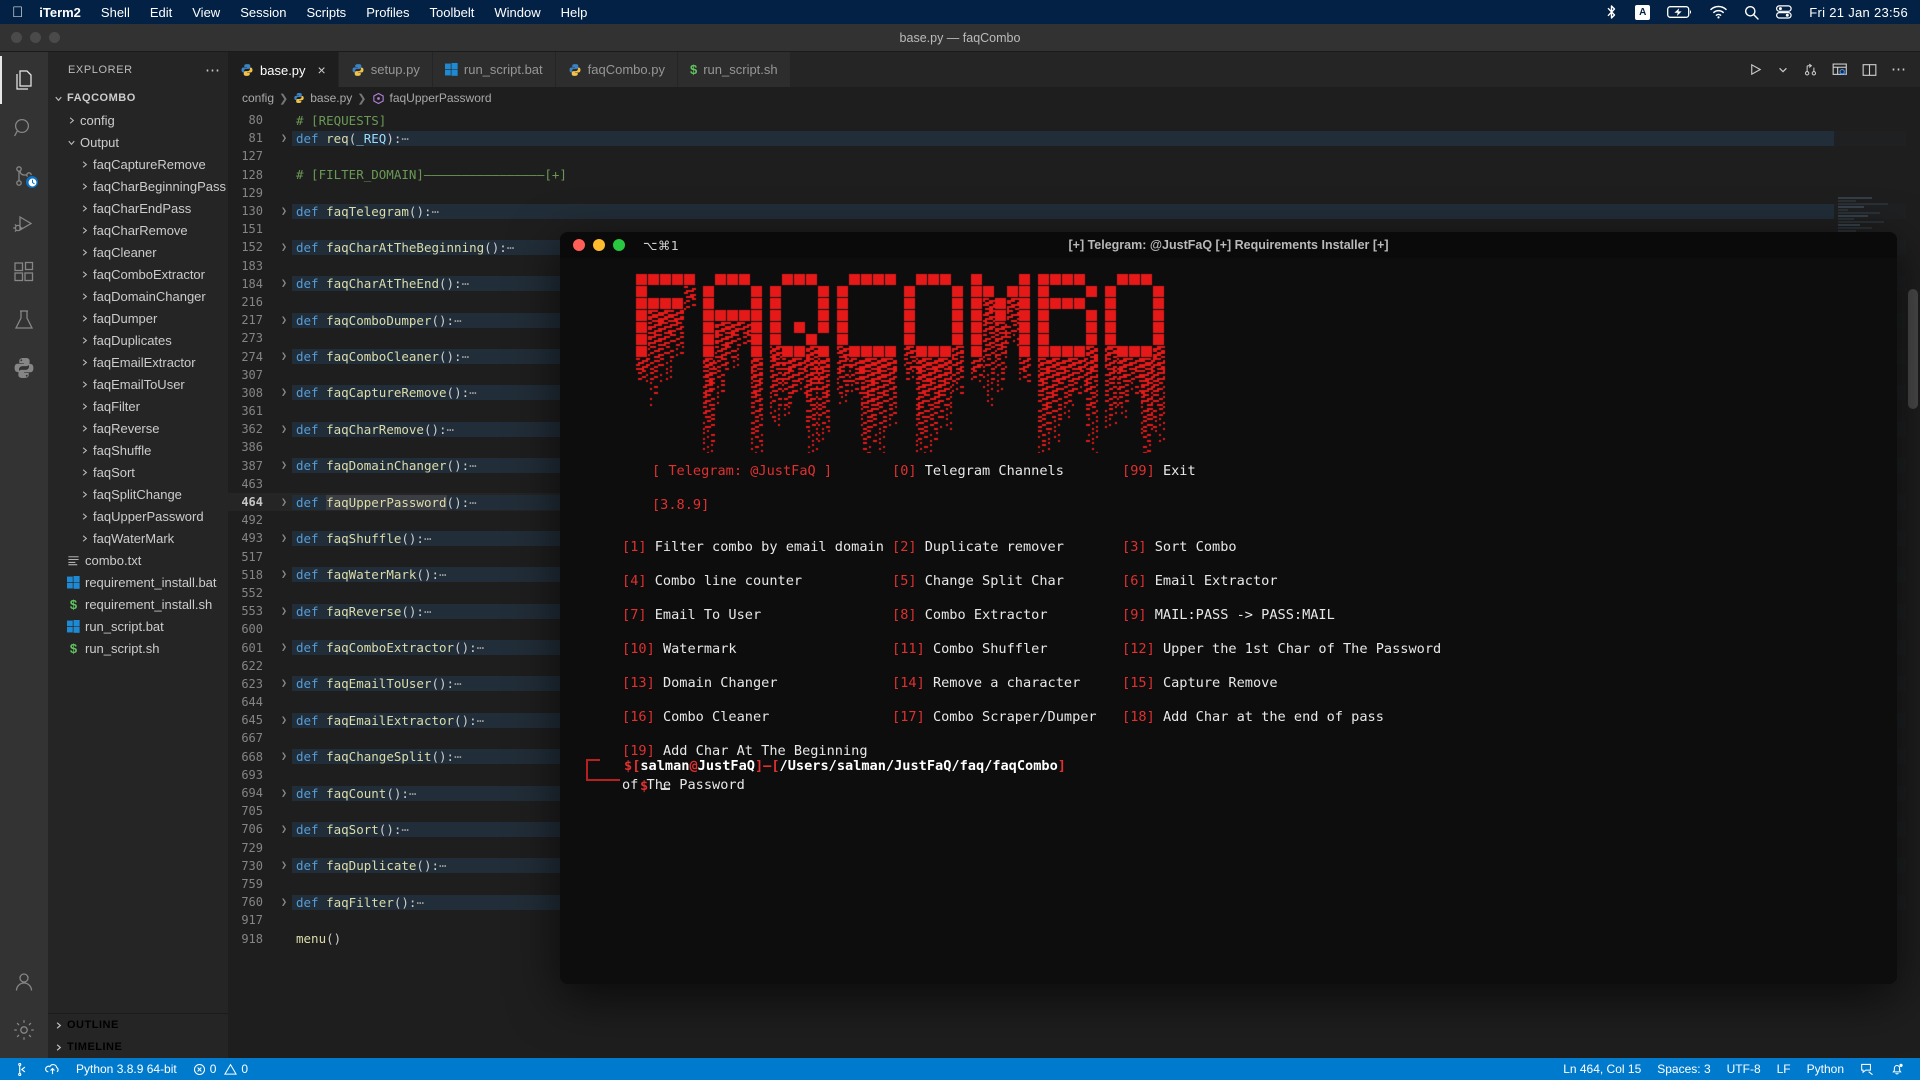 The image size is (1920, 1080). Describe the element at coordinates (1007, 615) in the screenshot. I see `terminal-menu-option-8: [8] Combo Extractor` at that location.